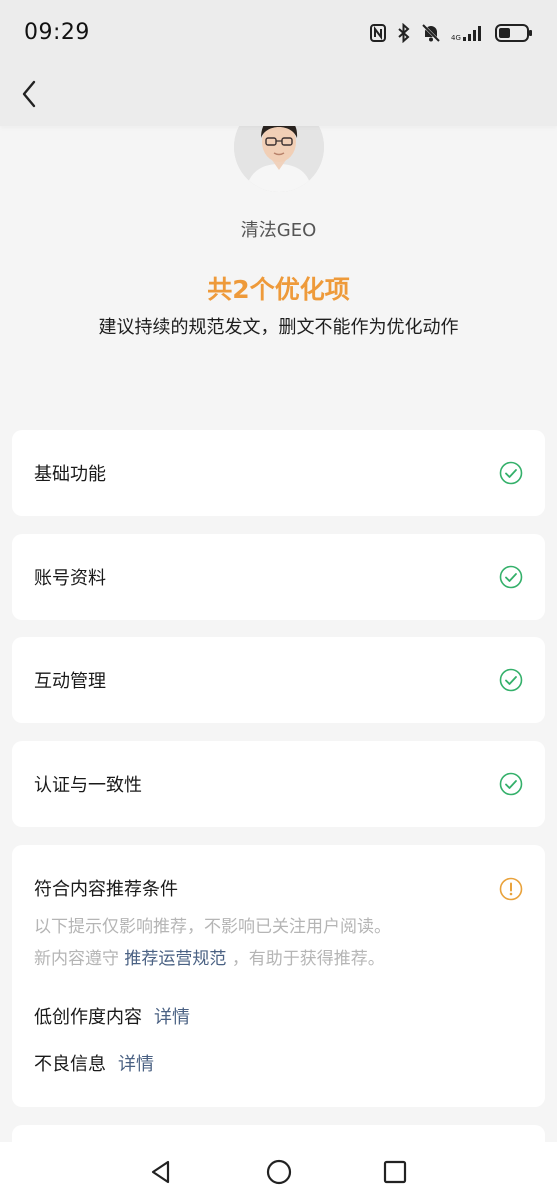 Image resolution: width=557 pixels, height=1200 pixels. What do you see at coordinates (378, 33) in the screenshot?
I see `nfc-icon` at bounding box center [378, 33].